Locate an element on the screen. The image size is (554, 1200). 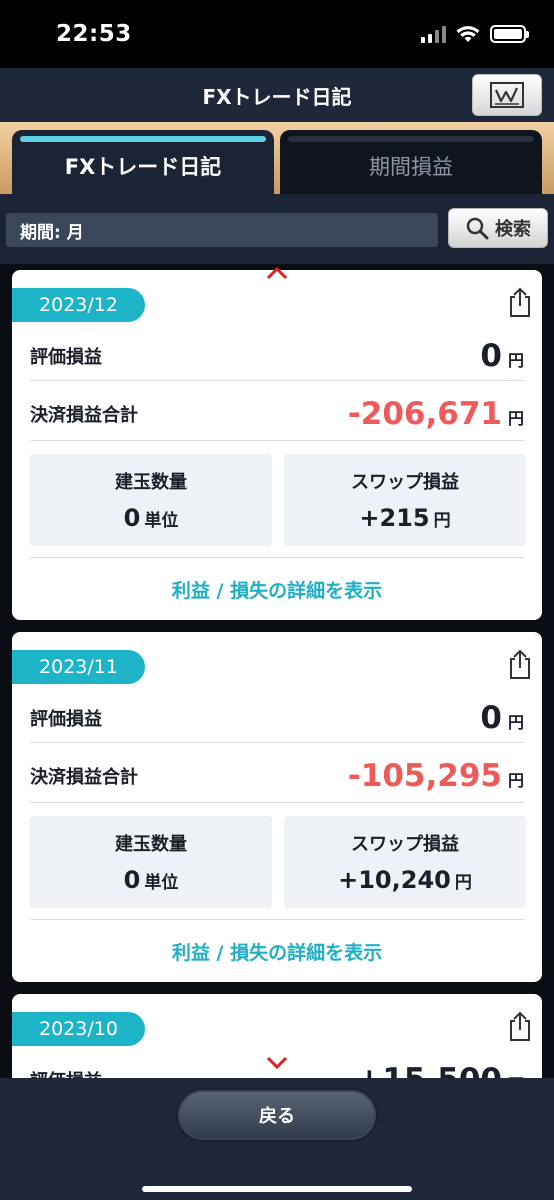
status-bar: 22:53 is located at coordinates (277, 34).